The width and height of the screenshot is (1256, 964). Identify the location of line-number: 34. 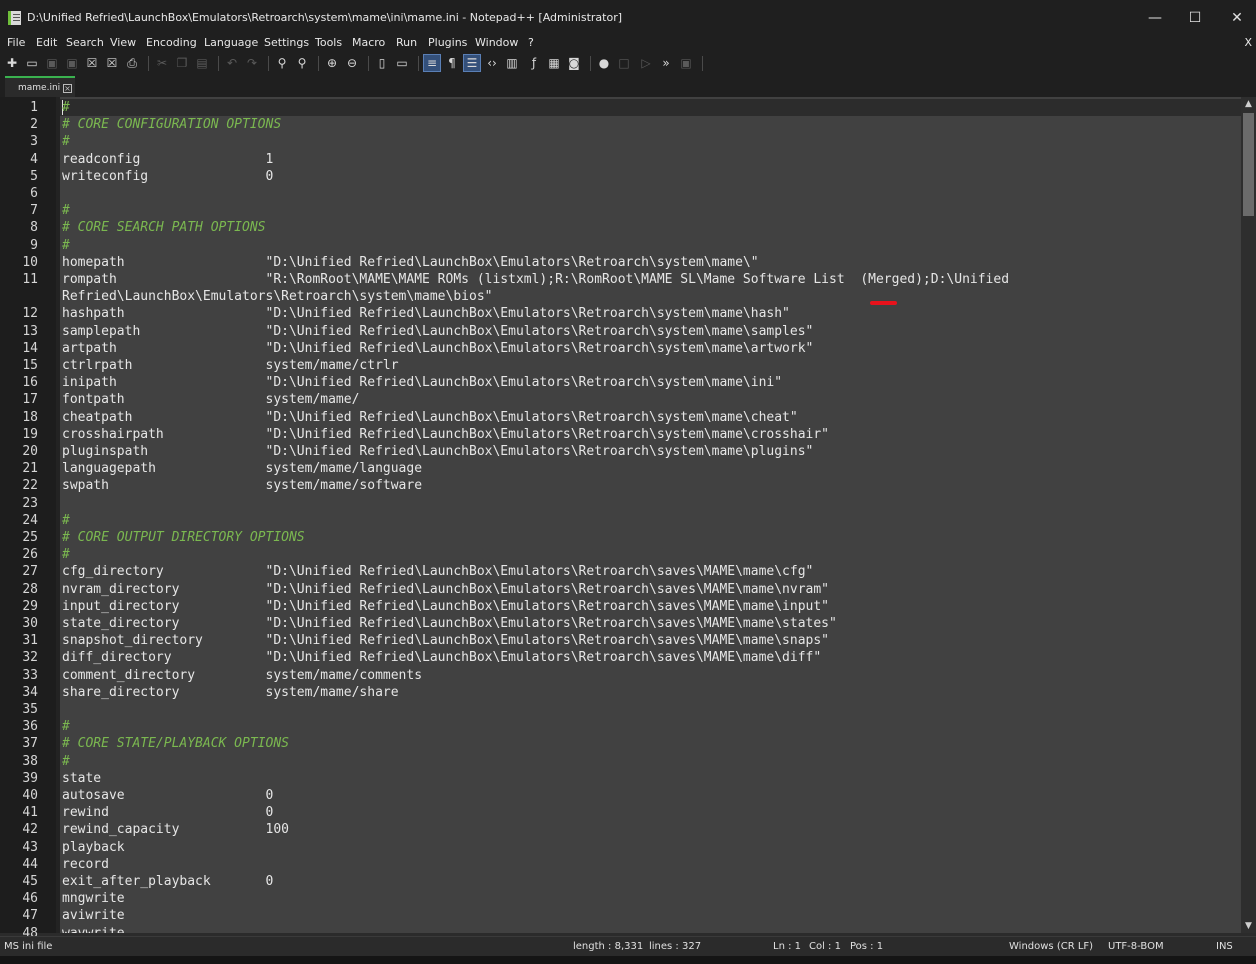
(30, 692).